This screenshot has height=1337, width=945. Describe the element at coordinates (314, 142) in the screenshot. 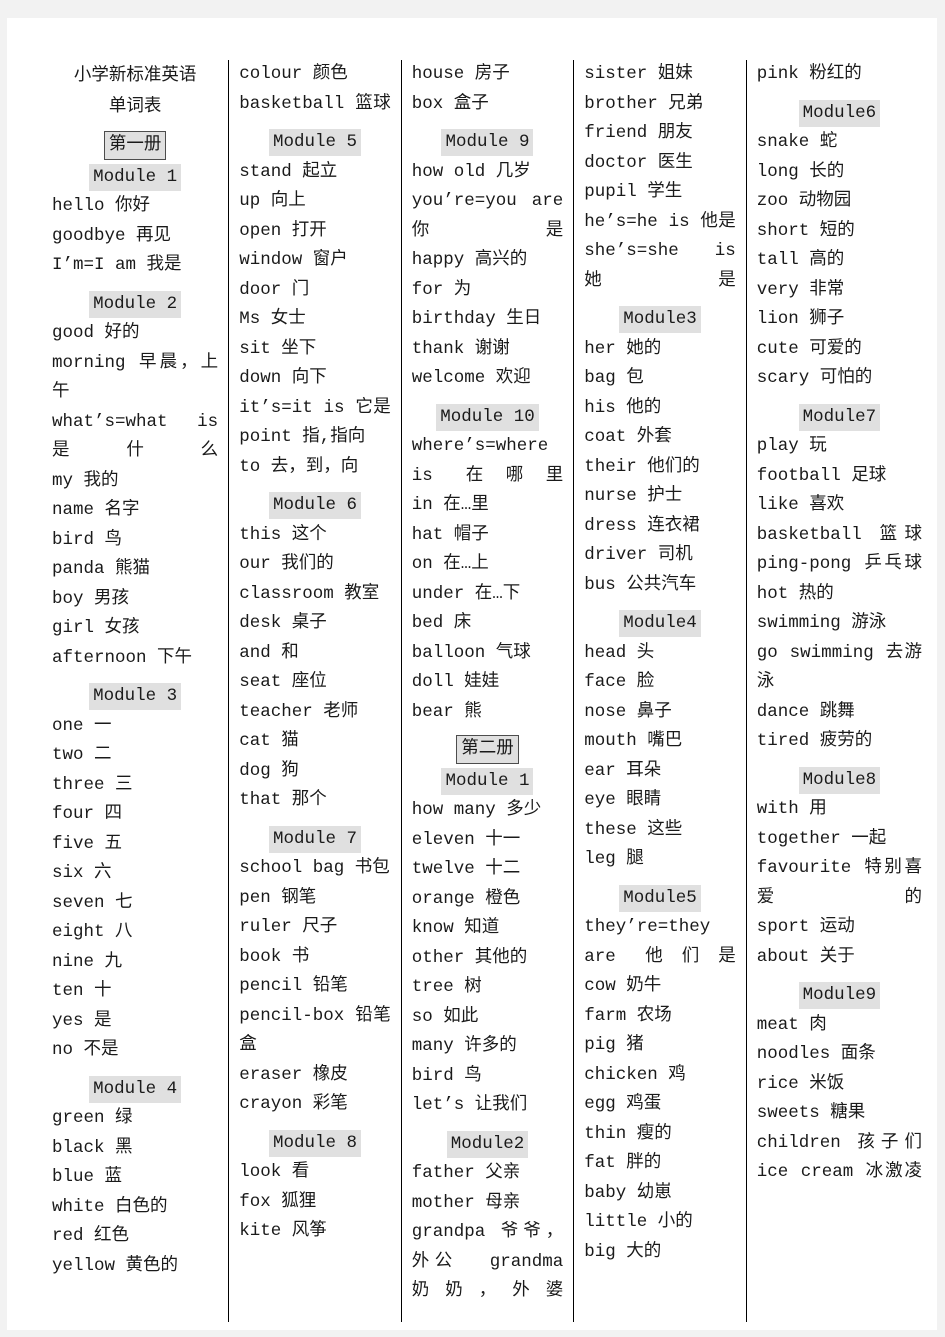

I see `module-heading: Module 5` at that location.